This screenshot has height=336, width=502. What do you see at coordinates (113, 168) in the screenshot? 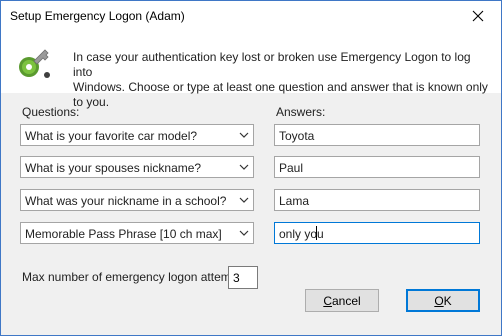
I see `question-select-2-value: What is your spouses nickname?` at bounding box center [113, 168].